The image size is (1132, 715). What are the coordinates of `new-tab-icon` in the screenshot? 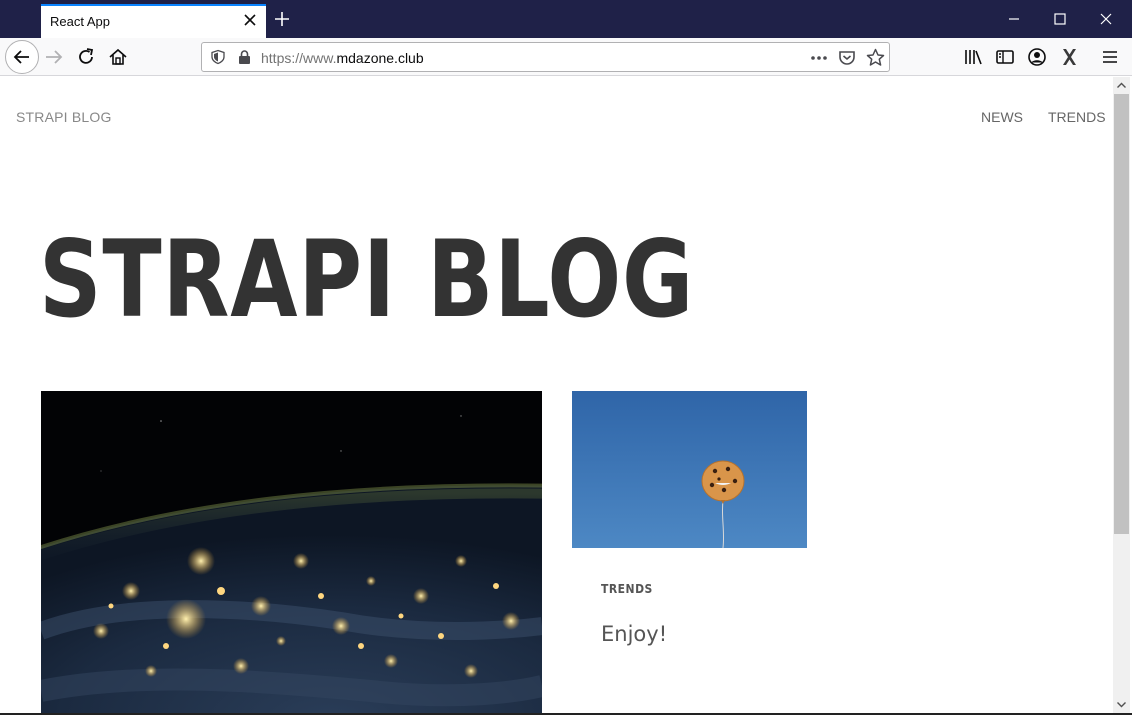 It's located at (282, 19).